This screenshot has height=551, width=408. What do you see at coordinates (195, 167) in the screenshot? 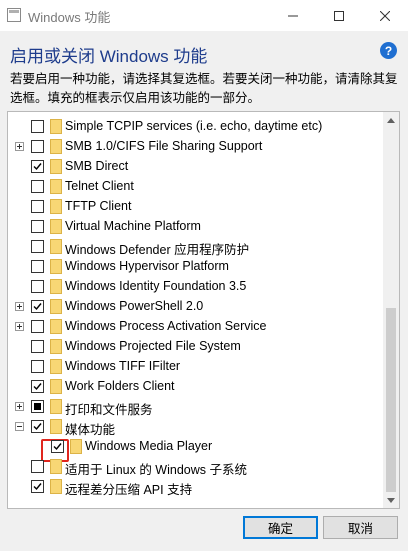
I see `feature-row: SMB Direct` at bounding box center [195, 167].